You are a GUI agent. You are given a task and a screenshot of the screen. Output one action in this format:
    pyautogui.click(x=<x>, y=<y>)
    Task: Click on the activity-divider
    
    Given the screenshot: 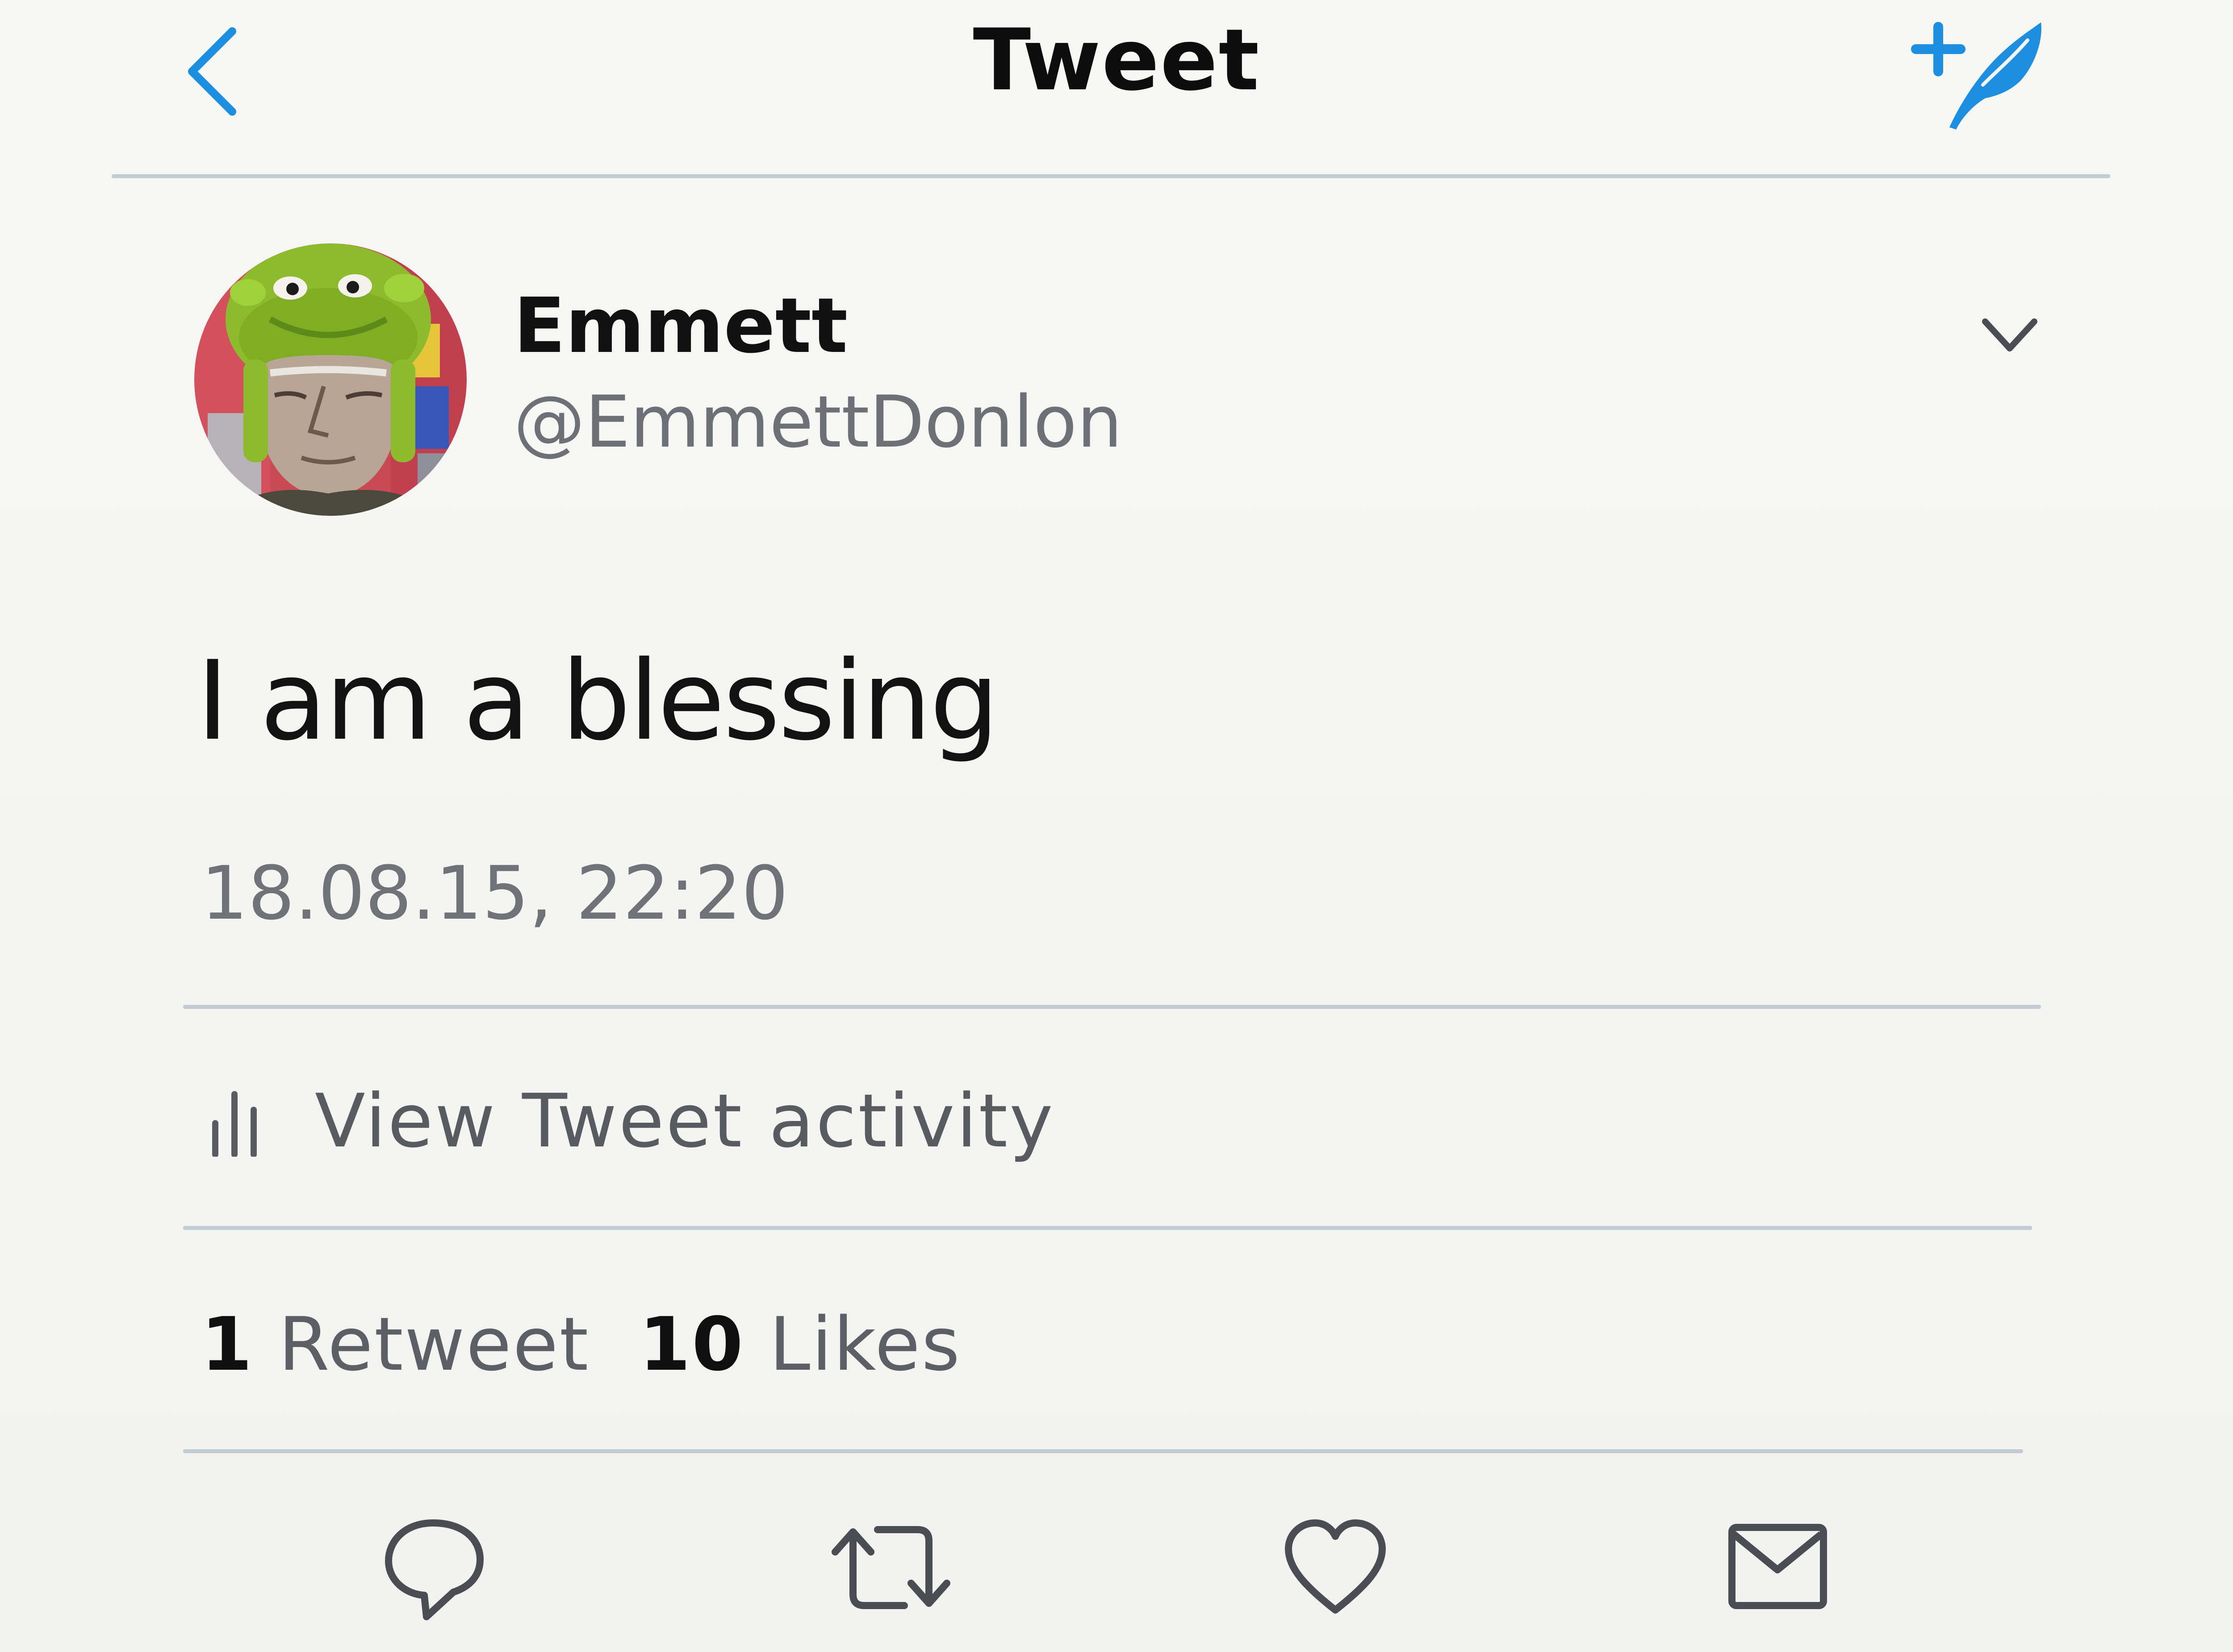 What is the action you would take?
    pyautogui.click(x=1107, y=1228)
    